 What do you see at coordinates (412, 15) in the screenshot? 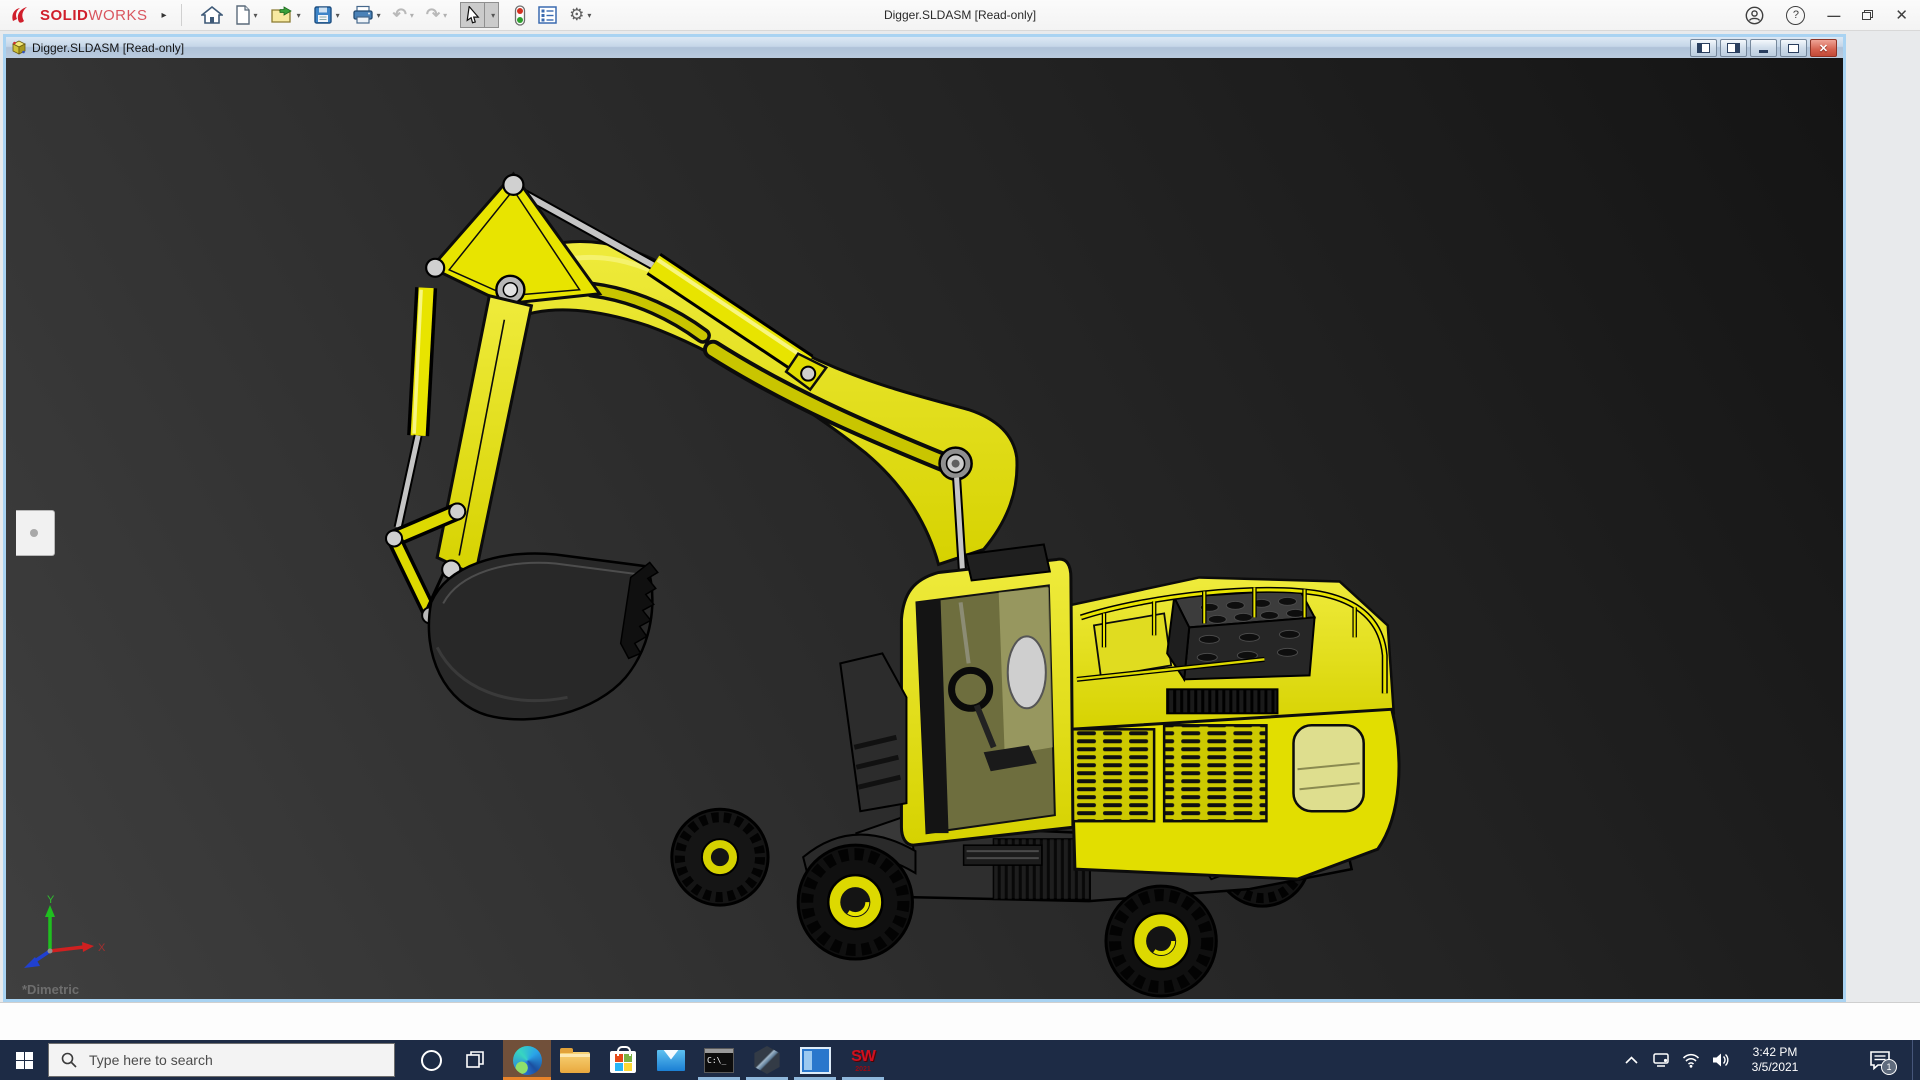
I see `undo-dropdown: ▾` at bounding box center [412, 15].